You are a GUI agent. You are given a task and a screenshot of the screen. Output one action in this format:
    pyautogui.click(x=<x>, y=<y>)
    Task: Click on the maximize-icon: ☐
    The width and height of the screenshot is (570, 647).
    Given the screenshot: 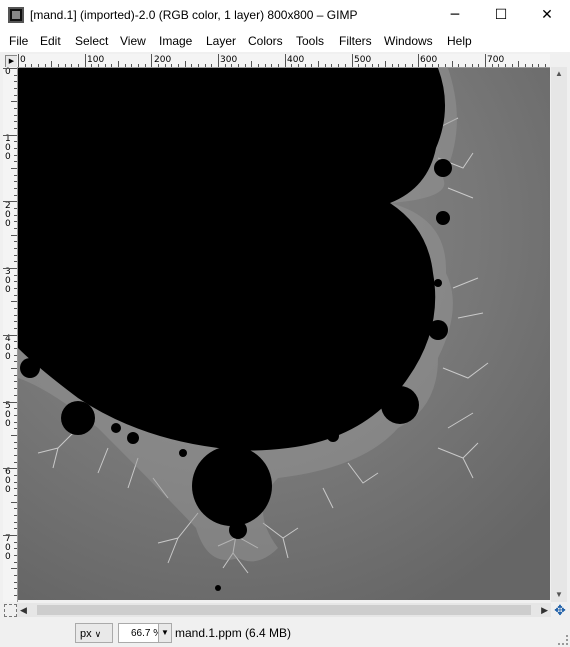 What is the action you would take?
    pyautogui.click(x=501, y=15)
    